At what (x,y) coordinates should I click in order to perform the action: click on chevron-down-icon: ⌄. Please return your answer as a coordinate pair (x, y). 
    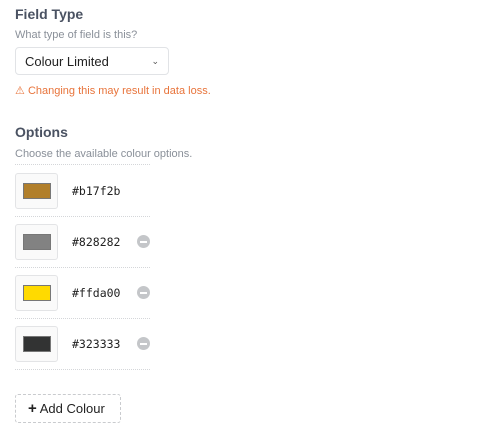
    Looking at the image, I should click on (155, 61).